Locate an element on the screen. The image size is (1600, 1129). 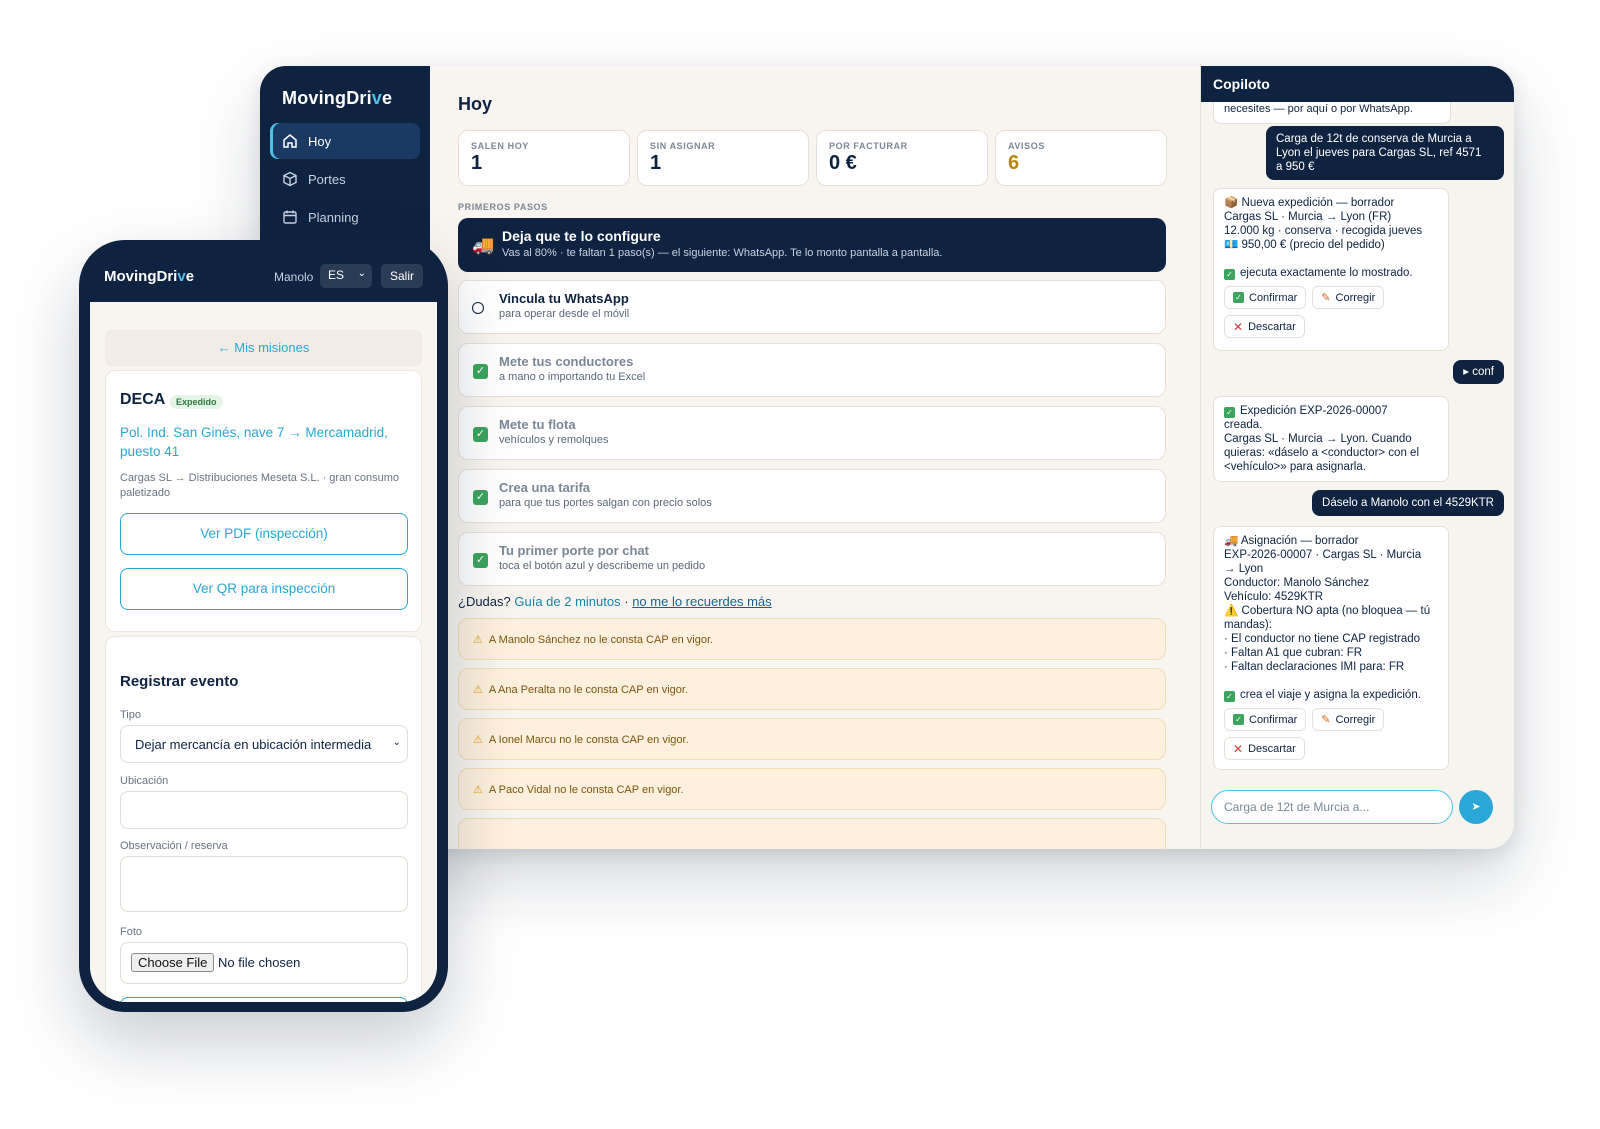
message-line: EXP-2026-00007 · Cargas SL · Murcia is located at coordinates (1323, 555).